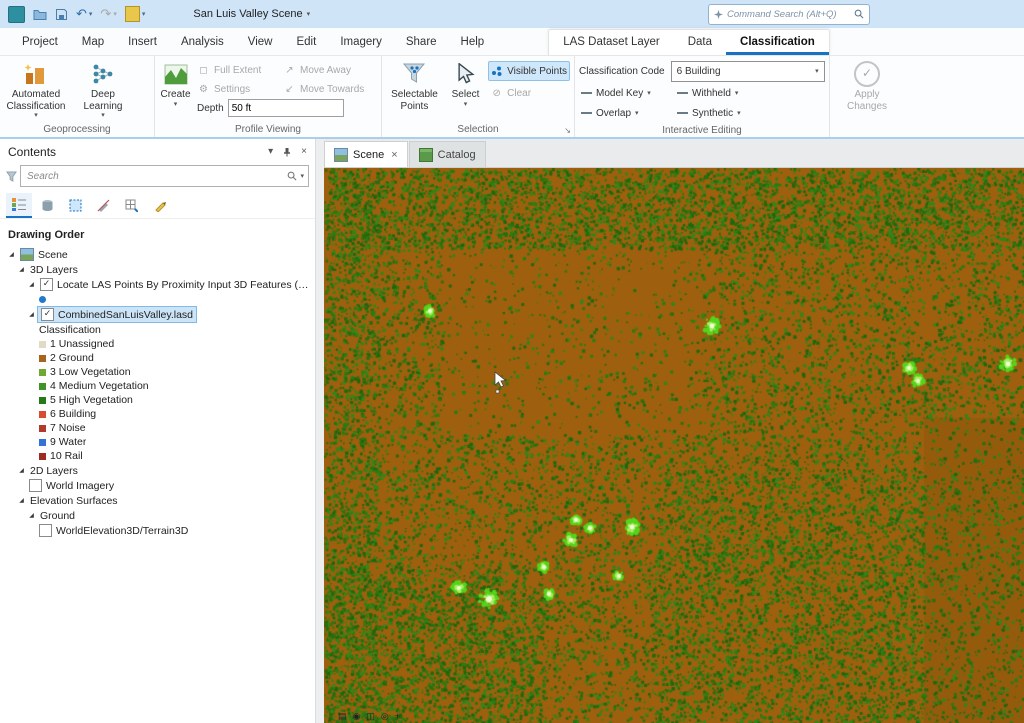 The height and width of the screenshot is (723, 1024). What do you see at coordinates (157, 442) in the screenshot?
I see `legend-class-9: 9 Water` at bounding box center [157, 442].